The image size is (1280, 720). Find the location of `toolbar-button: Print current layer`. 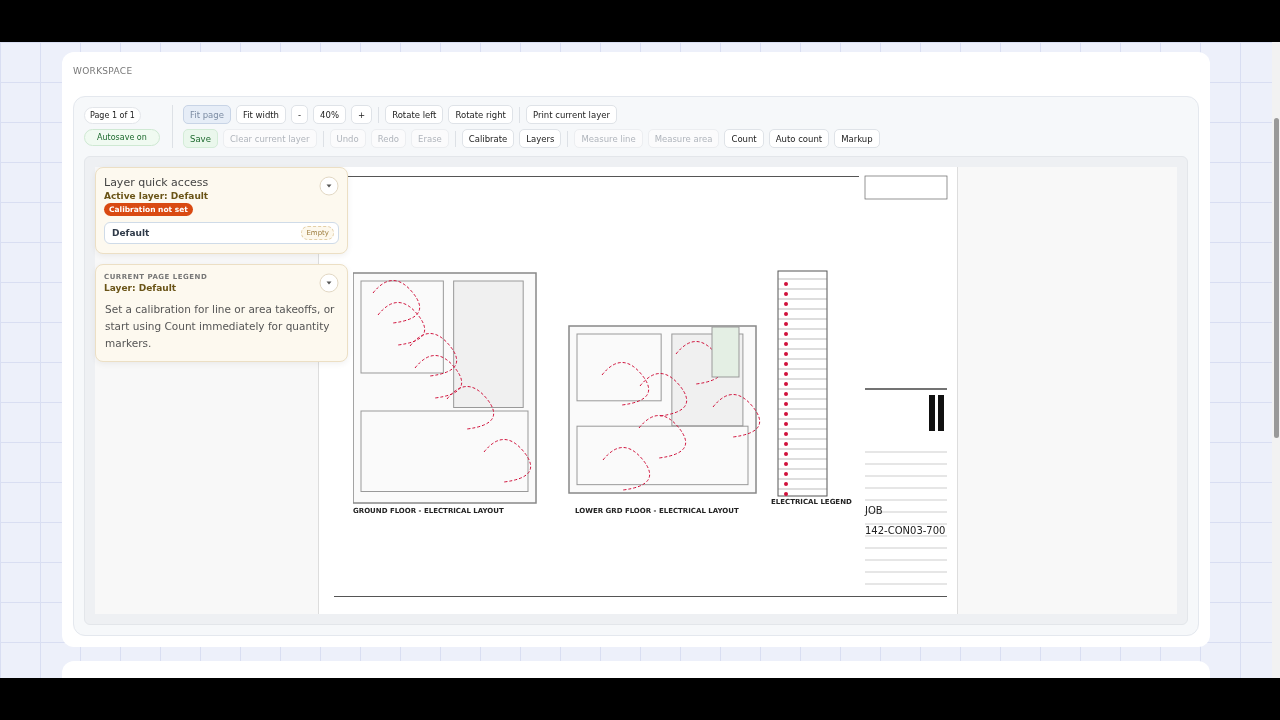

toolbar-button: Print current layer is located at coordinates (571, 114).